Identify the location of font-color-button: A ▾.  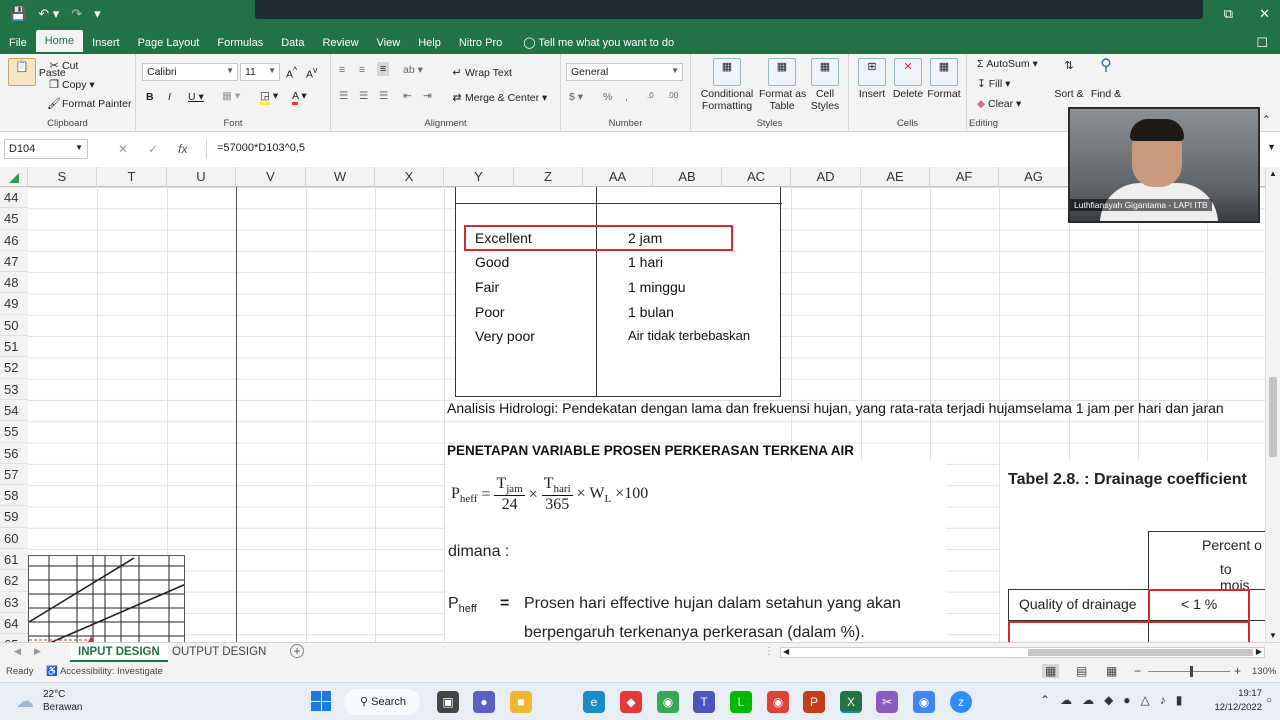
(299, 97).